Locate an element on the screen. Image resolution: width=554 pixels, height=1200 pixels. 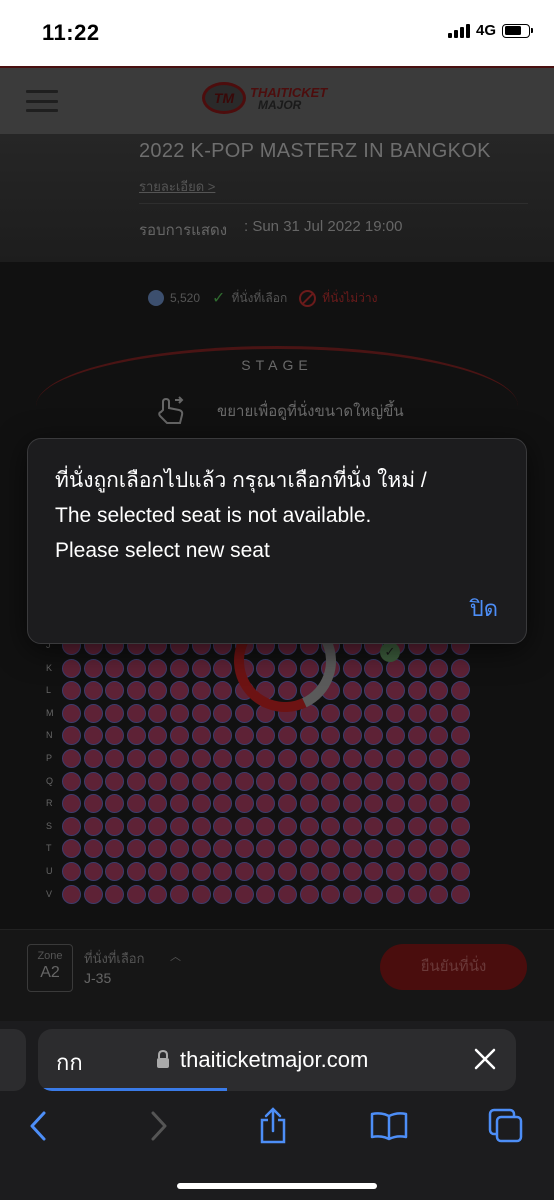
selected-seat-label: ที่นั่งที่เลือก is located at coordinates (114, 958).